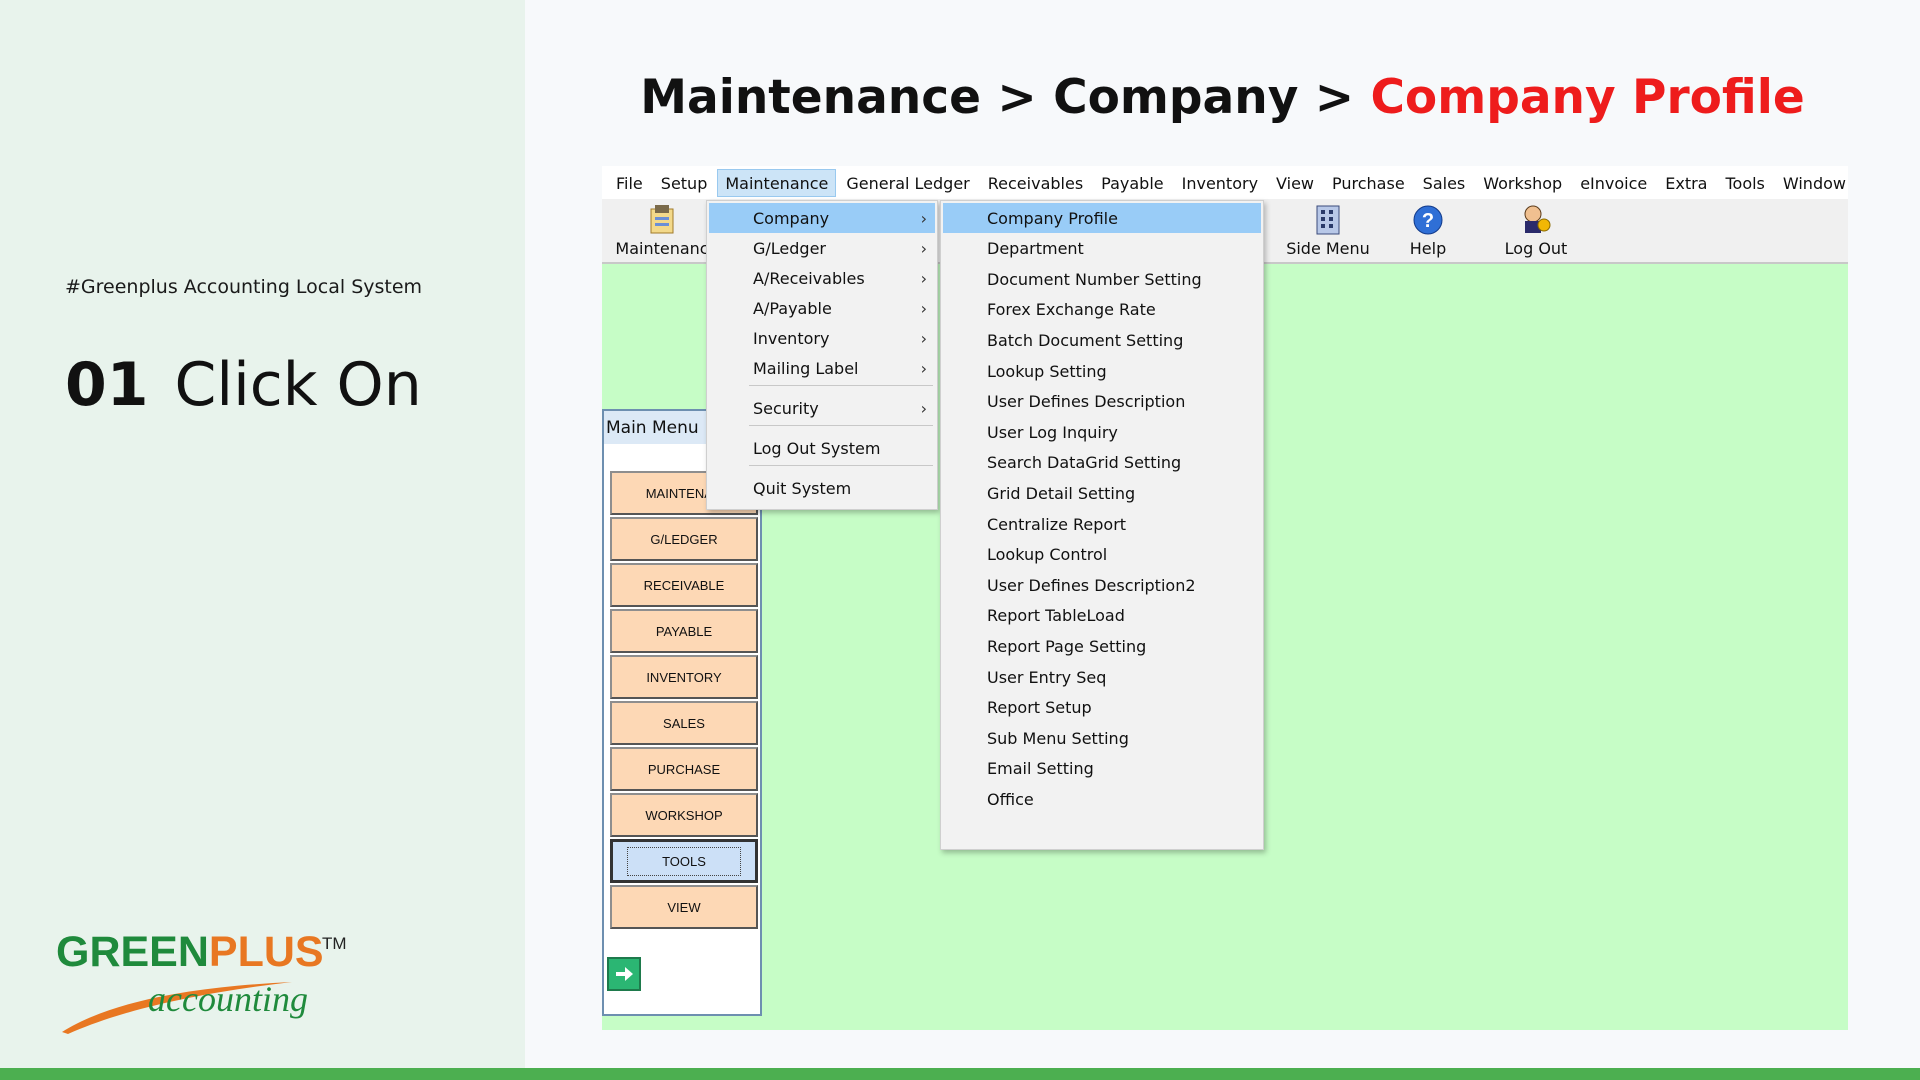  I want to click on company-submenu-item-lookup-control: Lookup Control, so click(1102, 555).